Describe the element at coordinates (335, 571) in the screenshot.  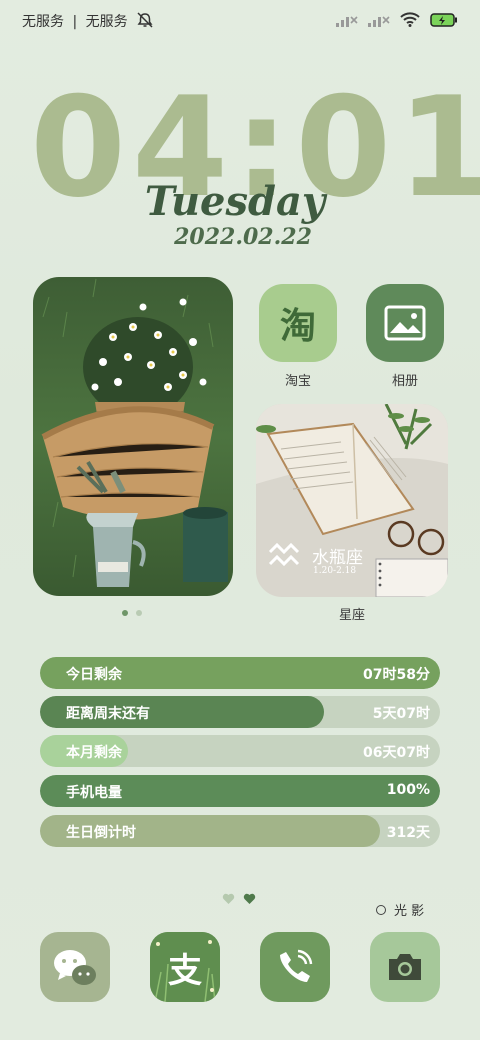
I see `zodiac-date-range: 1.20-2.18` at that location.